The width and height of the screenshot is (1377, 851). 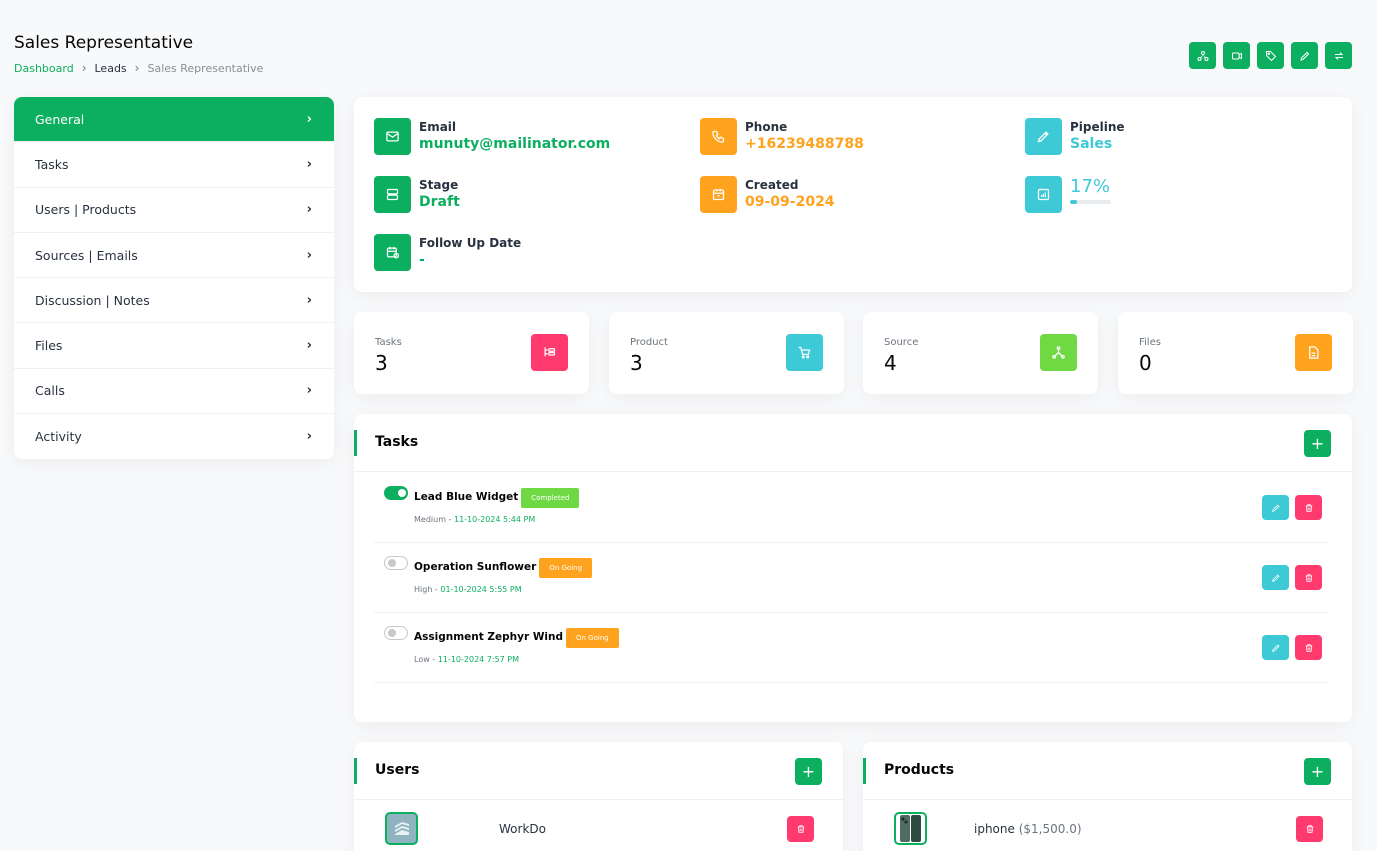 I want to click on stat-label: Product, so click(x=649, y=342).